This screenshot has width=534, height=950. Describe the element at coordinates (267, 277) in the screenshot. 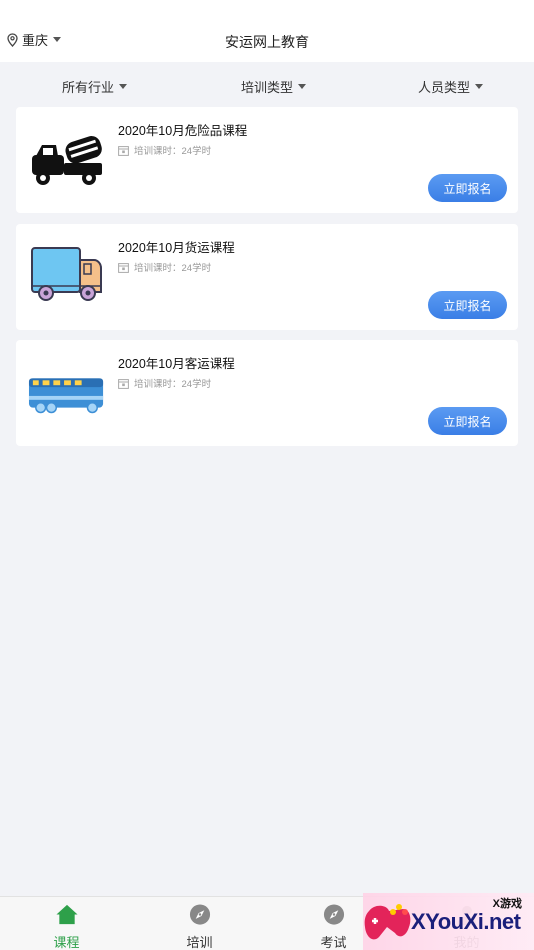

I see `course-card: 2020年10月货运课程 培训课时：24学时 立即报名` at that location.